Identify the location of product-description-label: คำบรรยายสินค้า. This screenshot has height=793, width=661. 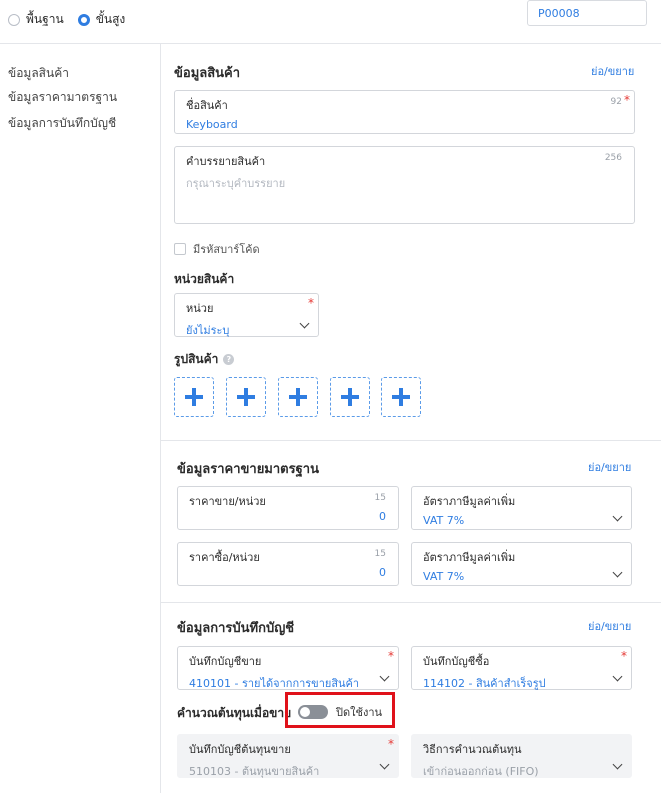
(226, 161).